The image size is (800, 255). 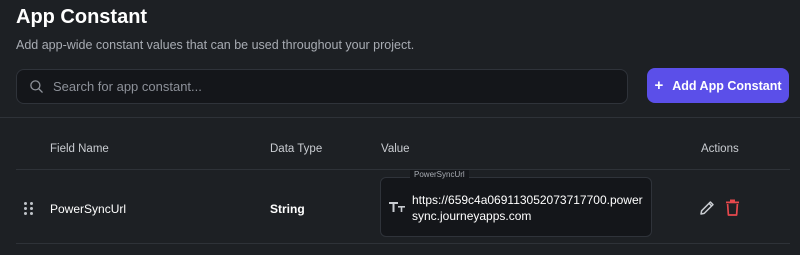 I want to click on column-header-value: Value, so click(x=395, y=149).